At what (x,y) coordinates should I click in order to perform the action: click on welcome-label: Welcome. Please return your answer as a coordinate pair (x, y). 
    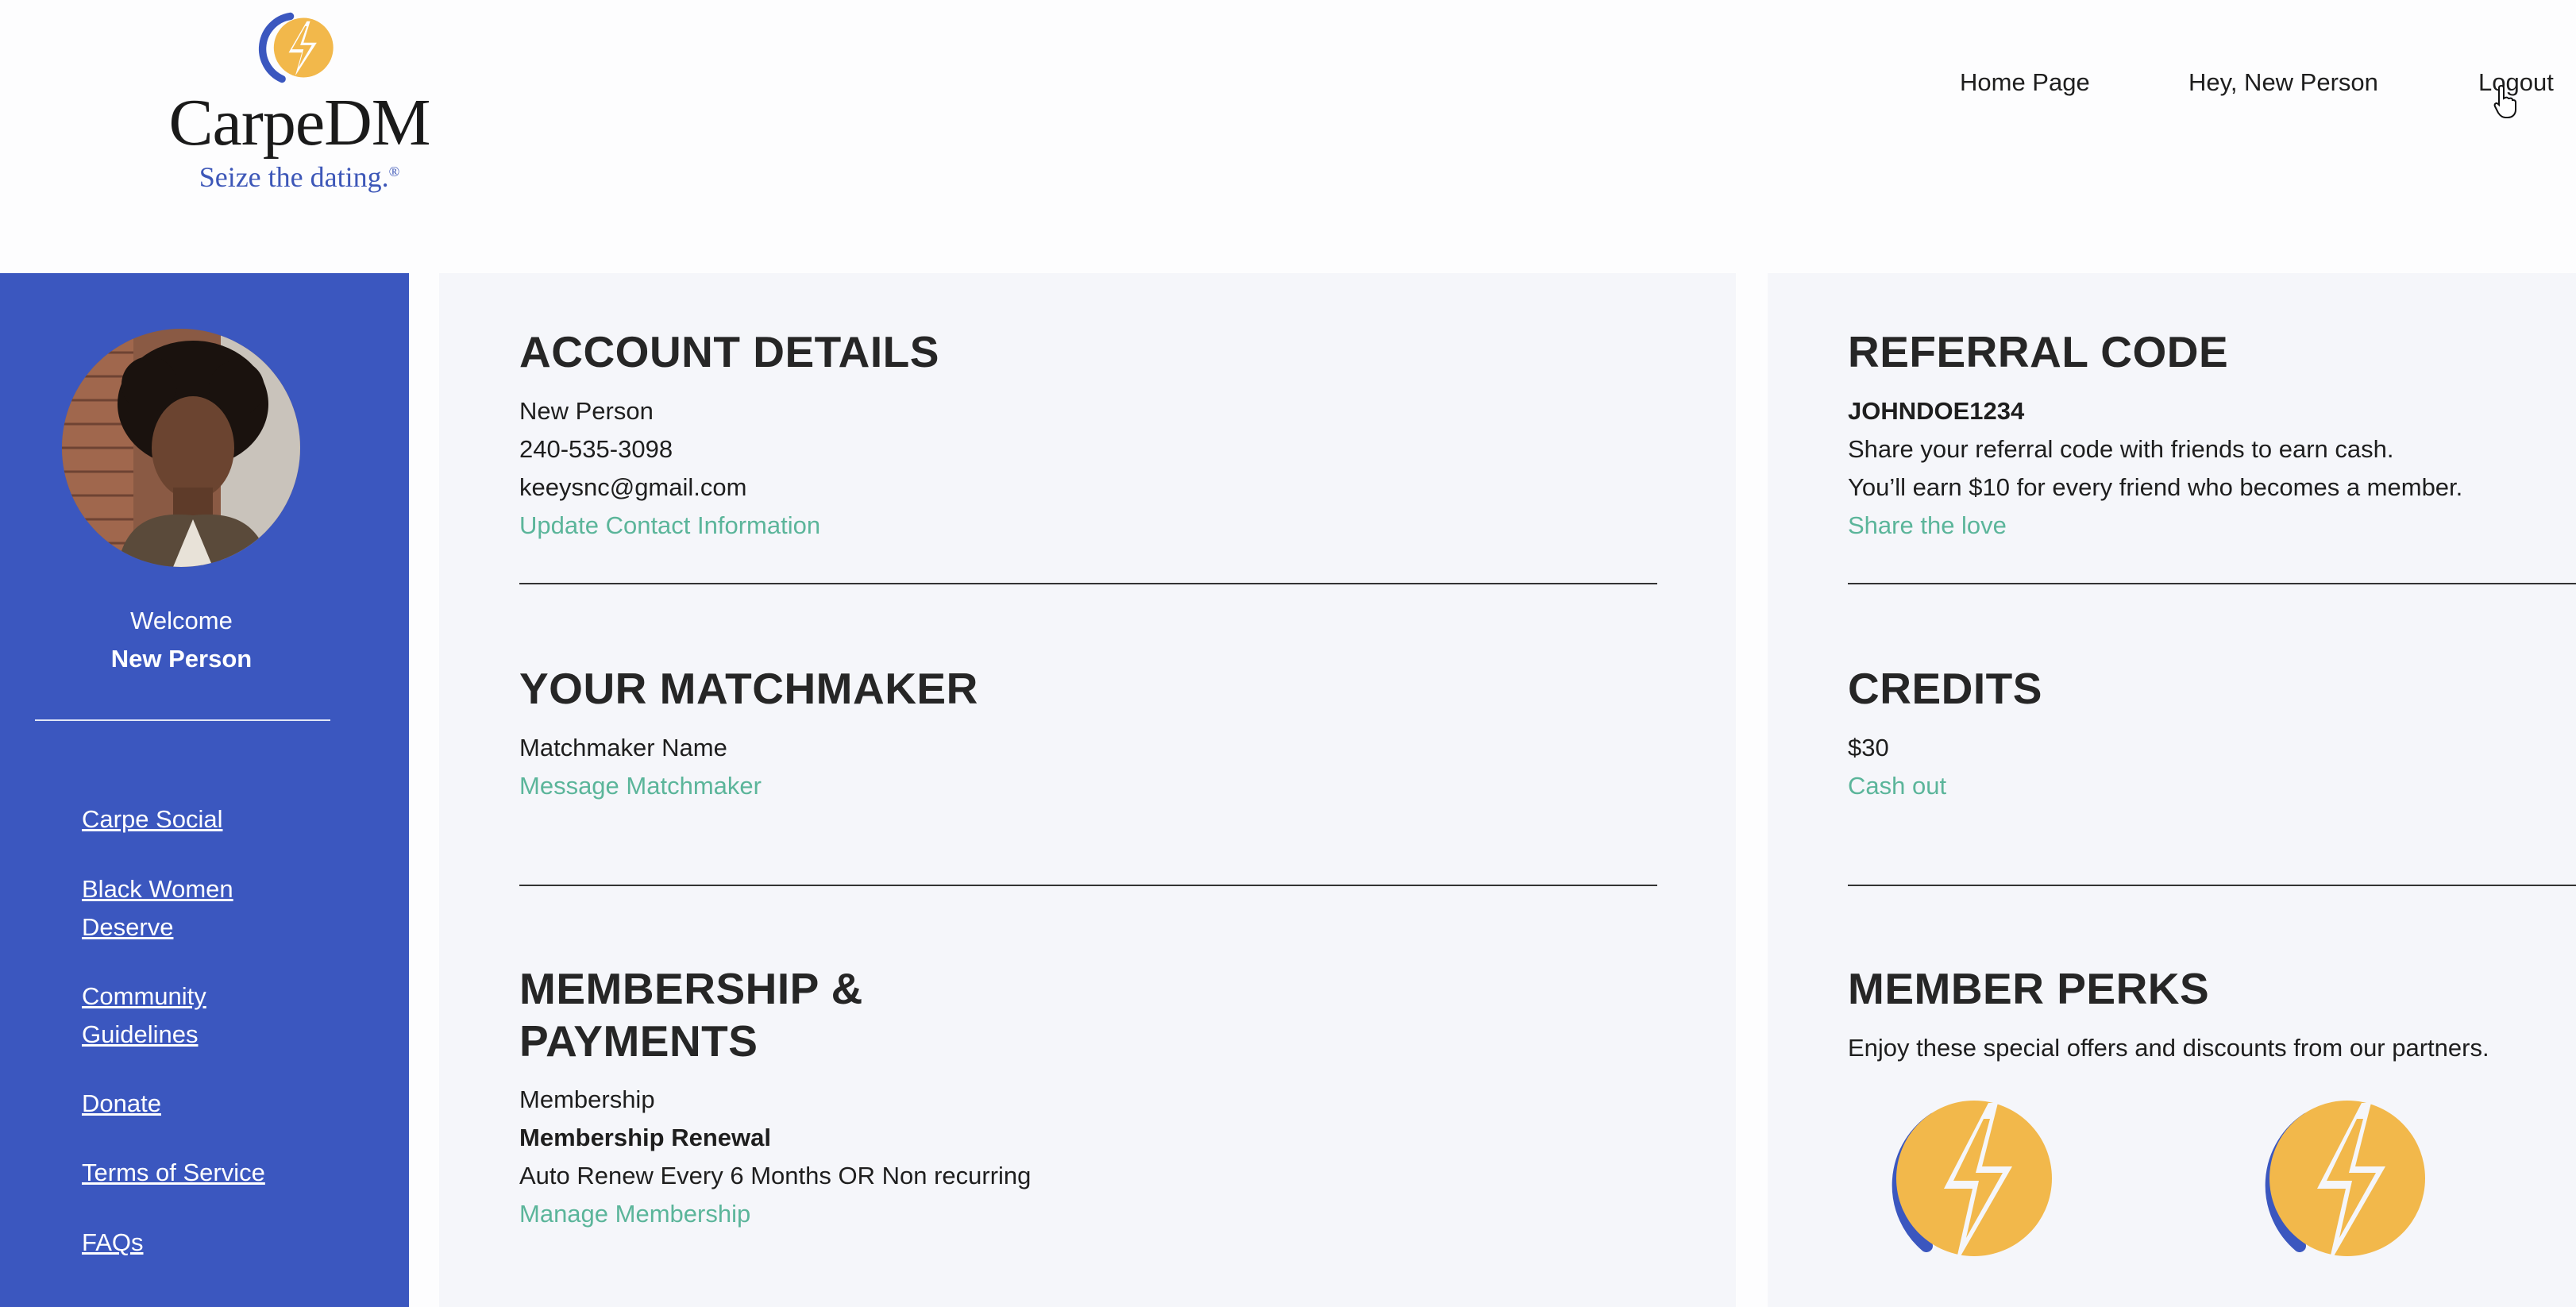
    Looking at the image, I should click on (181, 621).